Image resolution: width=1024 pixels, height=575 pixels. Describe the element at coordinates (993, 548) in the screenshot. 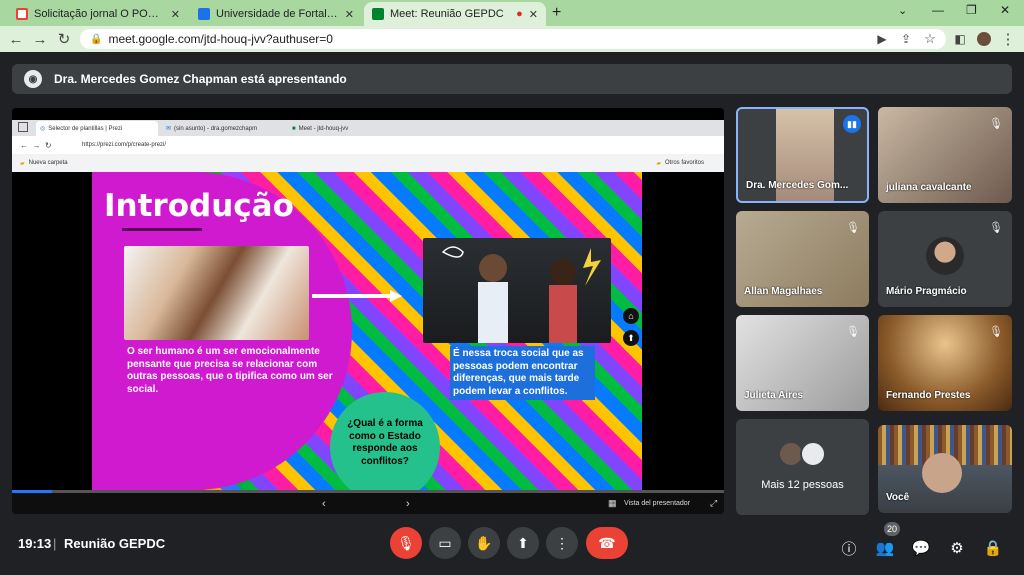

I see `host-controls-icon: 🔒` at that location.